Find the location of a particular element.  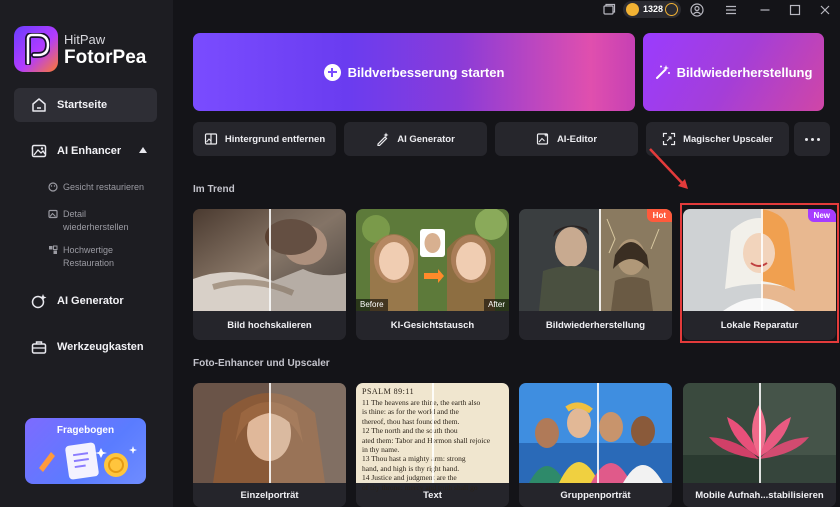

survey-illustration-icon is located at coordinates (88, 461).